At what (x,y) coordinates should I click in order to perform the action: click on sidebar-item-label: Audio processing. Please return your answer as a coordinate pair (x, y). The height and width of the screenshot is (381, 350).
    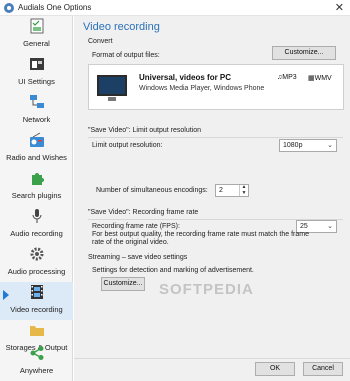
    Looking at the image, I should click on (36, 271).